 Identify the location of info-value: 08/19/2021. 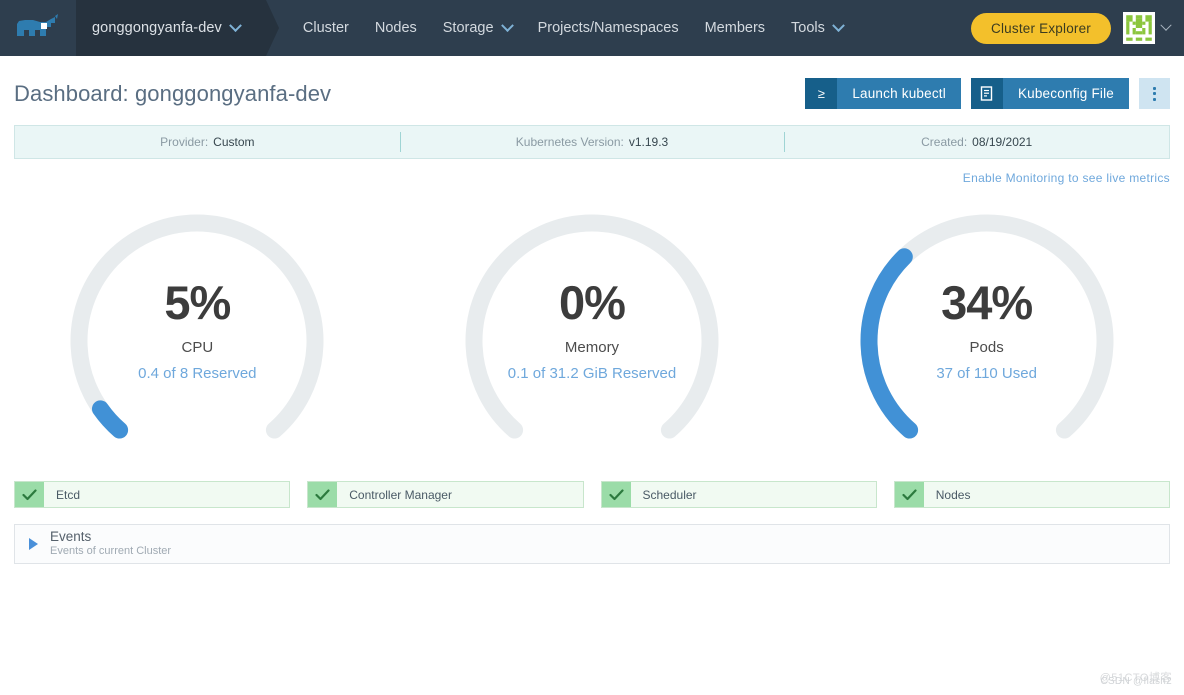
(1002, 142).